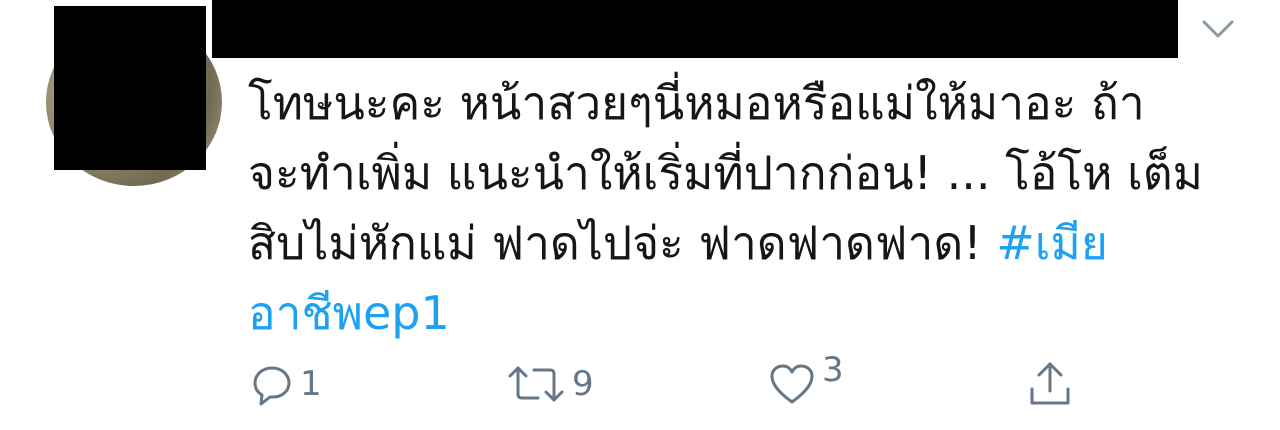 This screenshot has width=1280, height=430. What do you see at coordinates (695, 29) in the screenshot?
I see `username-redaction` at bounding box center [695, 29].